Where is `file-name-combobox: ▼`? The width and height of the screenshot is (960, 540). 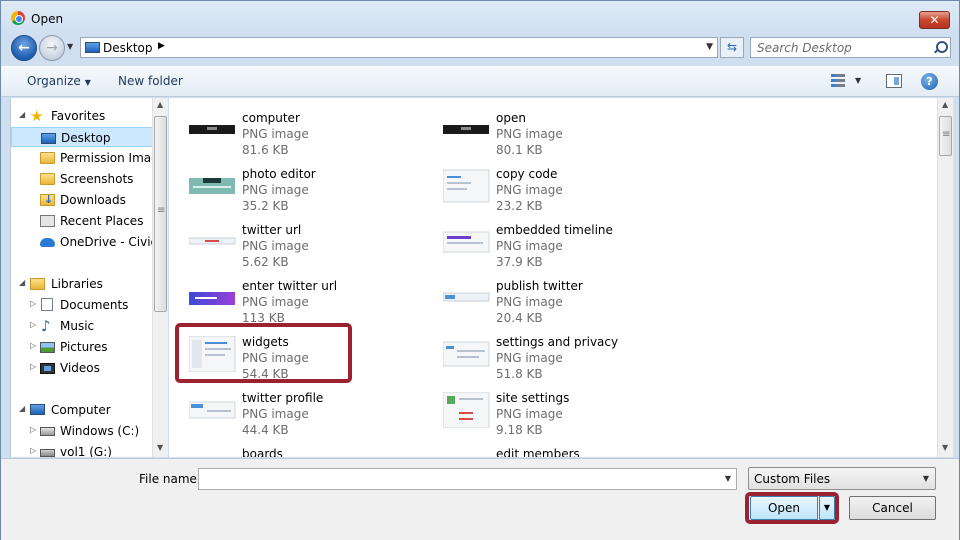 file-name-combobox: ▼ is located at coordinates (467, 479).